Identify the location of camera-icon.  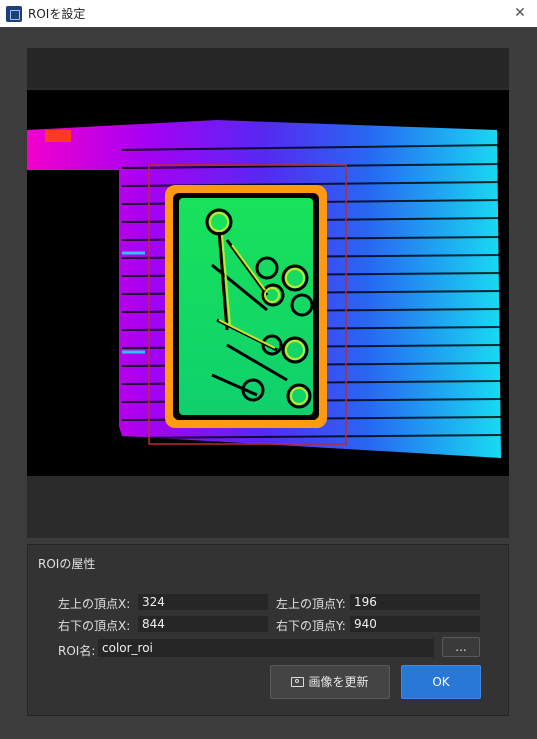
(298, 681).